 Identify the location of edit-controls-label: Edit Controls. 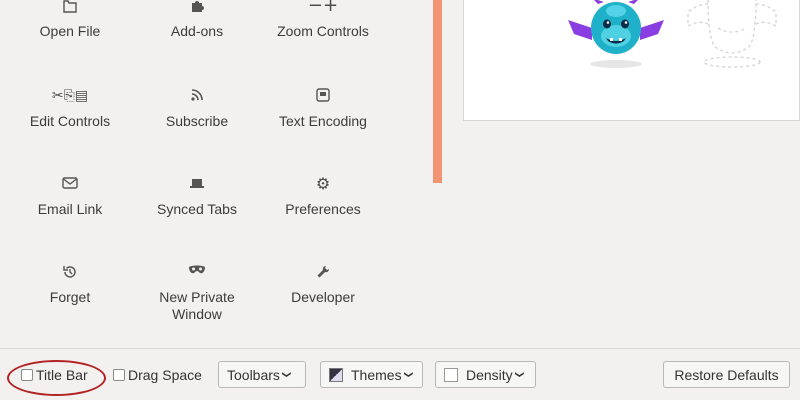
(70, 121).